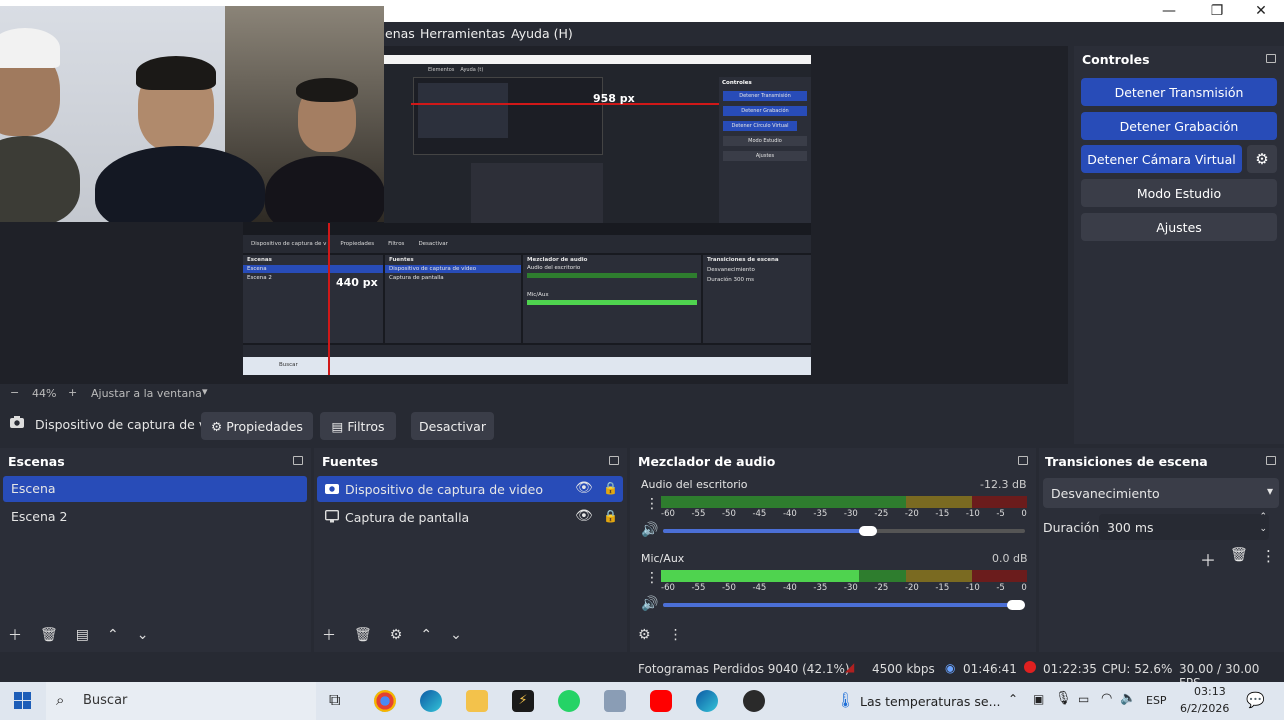 Image resolution: width=1284 pixels, height=720 pixels. Describe the element at coordinates (334, 700) in the screenshot. I see `task-view-icon: ⧉` at that location.